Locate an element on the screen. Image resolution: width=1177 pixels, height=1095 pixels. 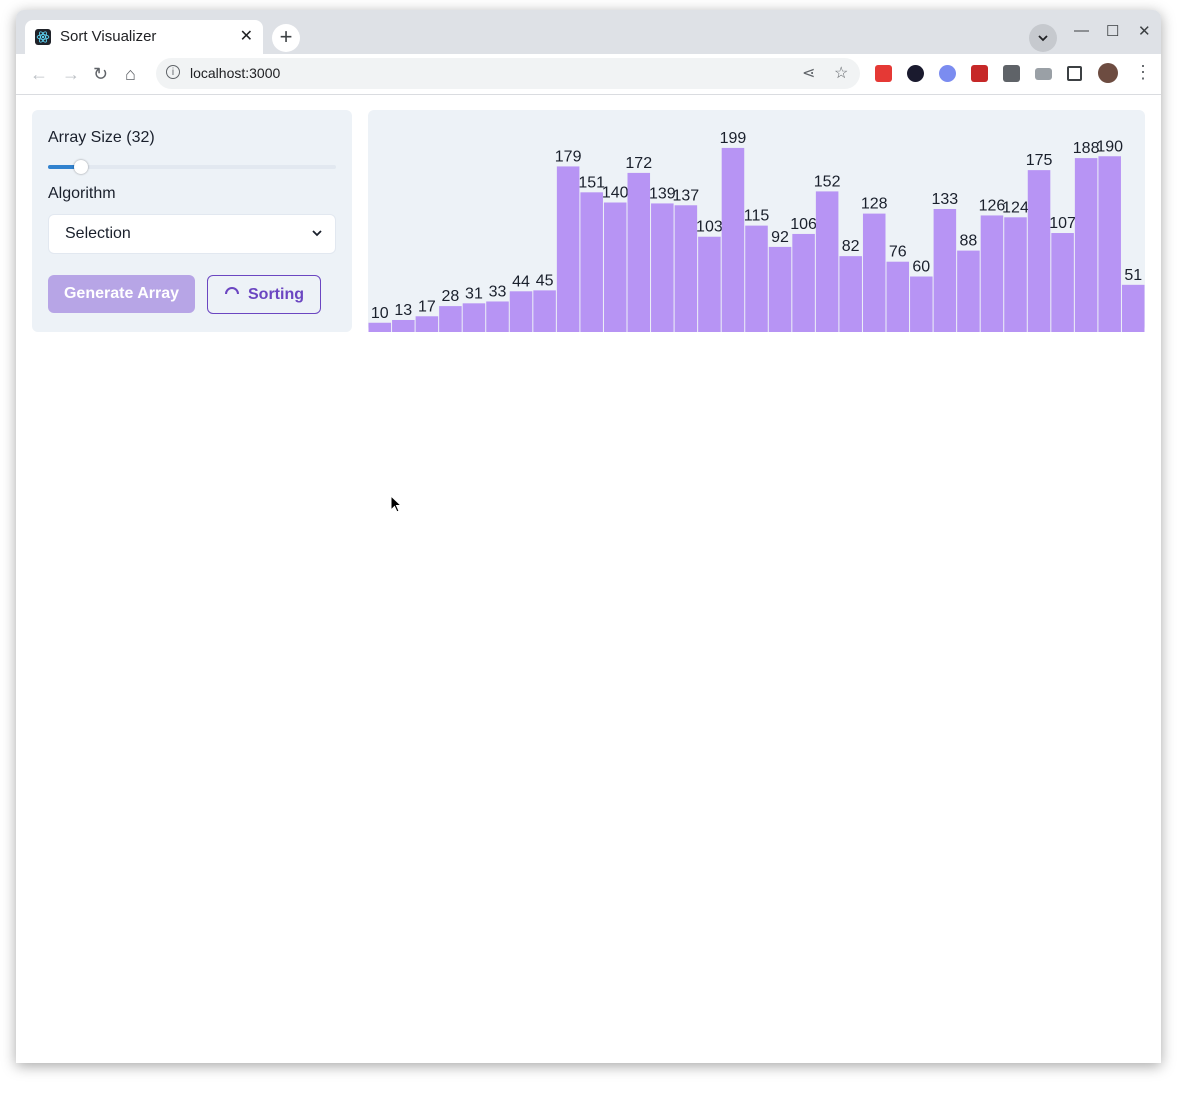
algorithm-label: Algorithm is located at coordinates (82, 193).